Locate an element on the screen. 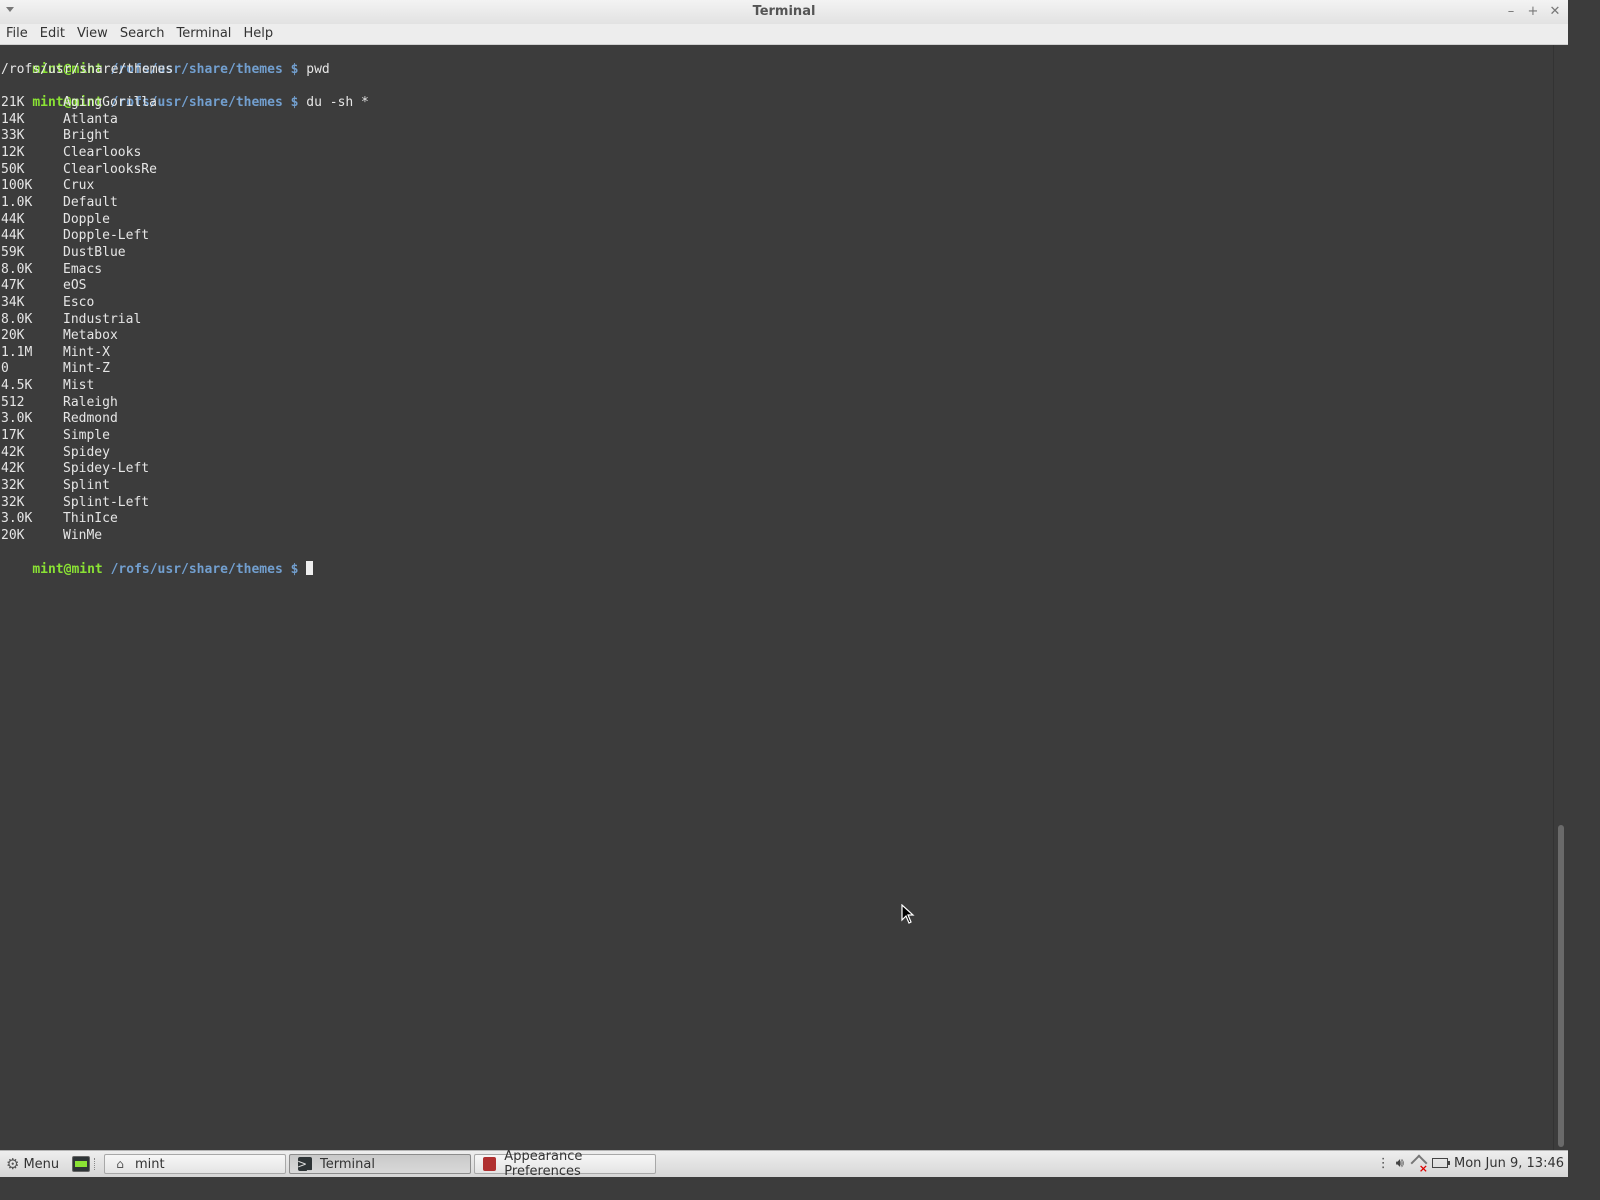 Image resolution: width=1600 pixels, height=1200 pixels. du-theme-name: Raleigh is located at coordinates (90, 402).